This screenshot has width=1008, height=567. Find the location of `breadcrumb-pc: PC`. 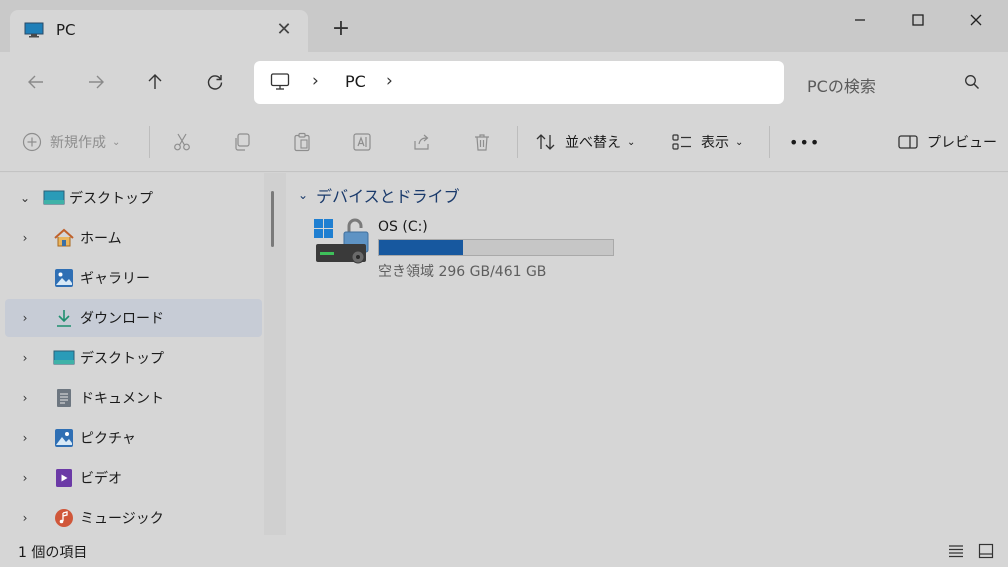

breadcrumb-pc: PC is located at coordinates (355, 81).